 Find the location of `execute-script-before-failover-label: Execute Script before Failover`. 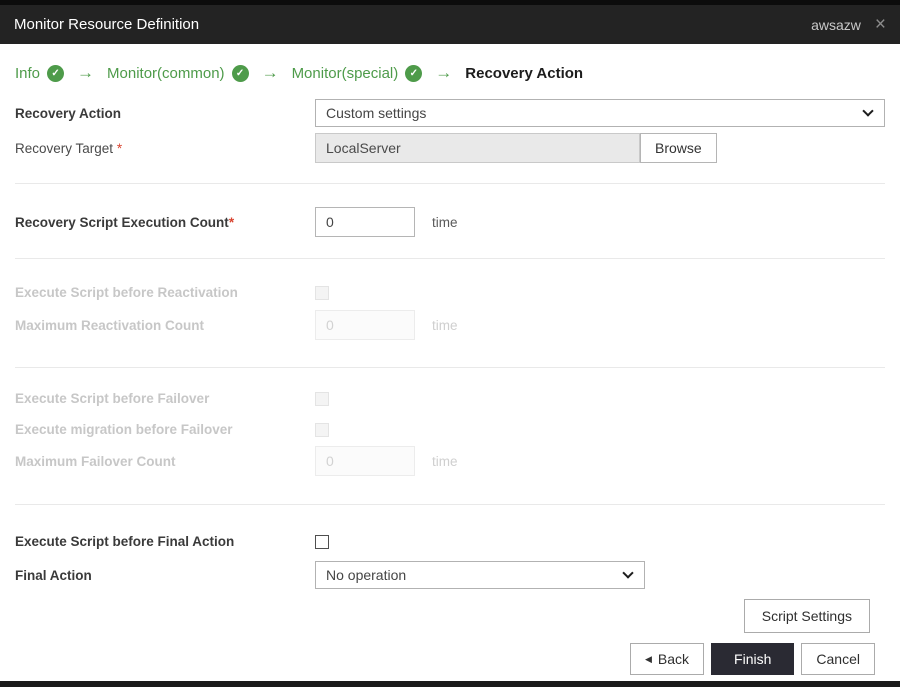

execute-script-before-failover-label: Execute Script before Failover is located at coordinates (112, 398).